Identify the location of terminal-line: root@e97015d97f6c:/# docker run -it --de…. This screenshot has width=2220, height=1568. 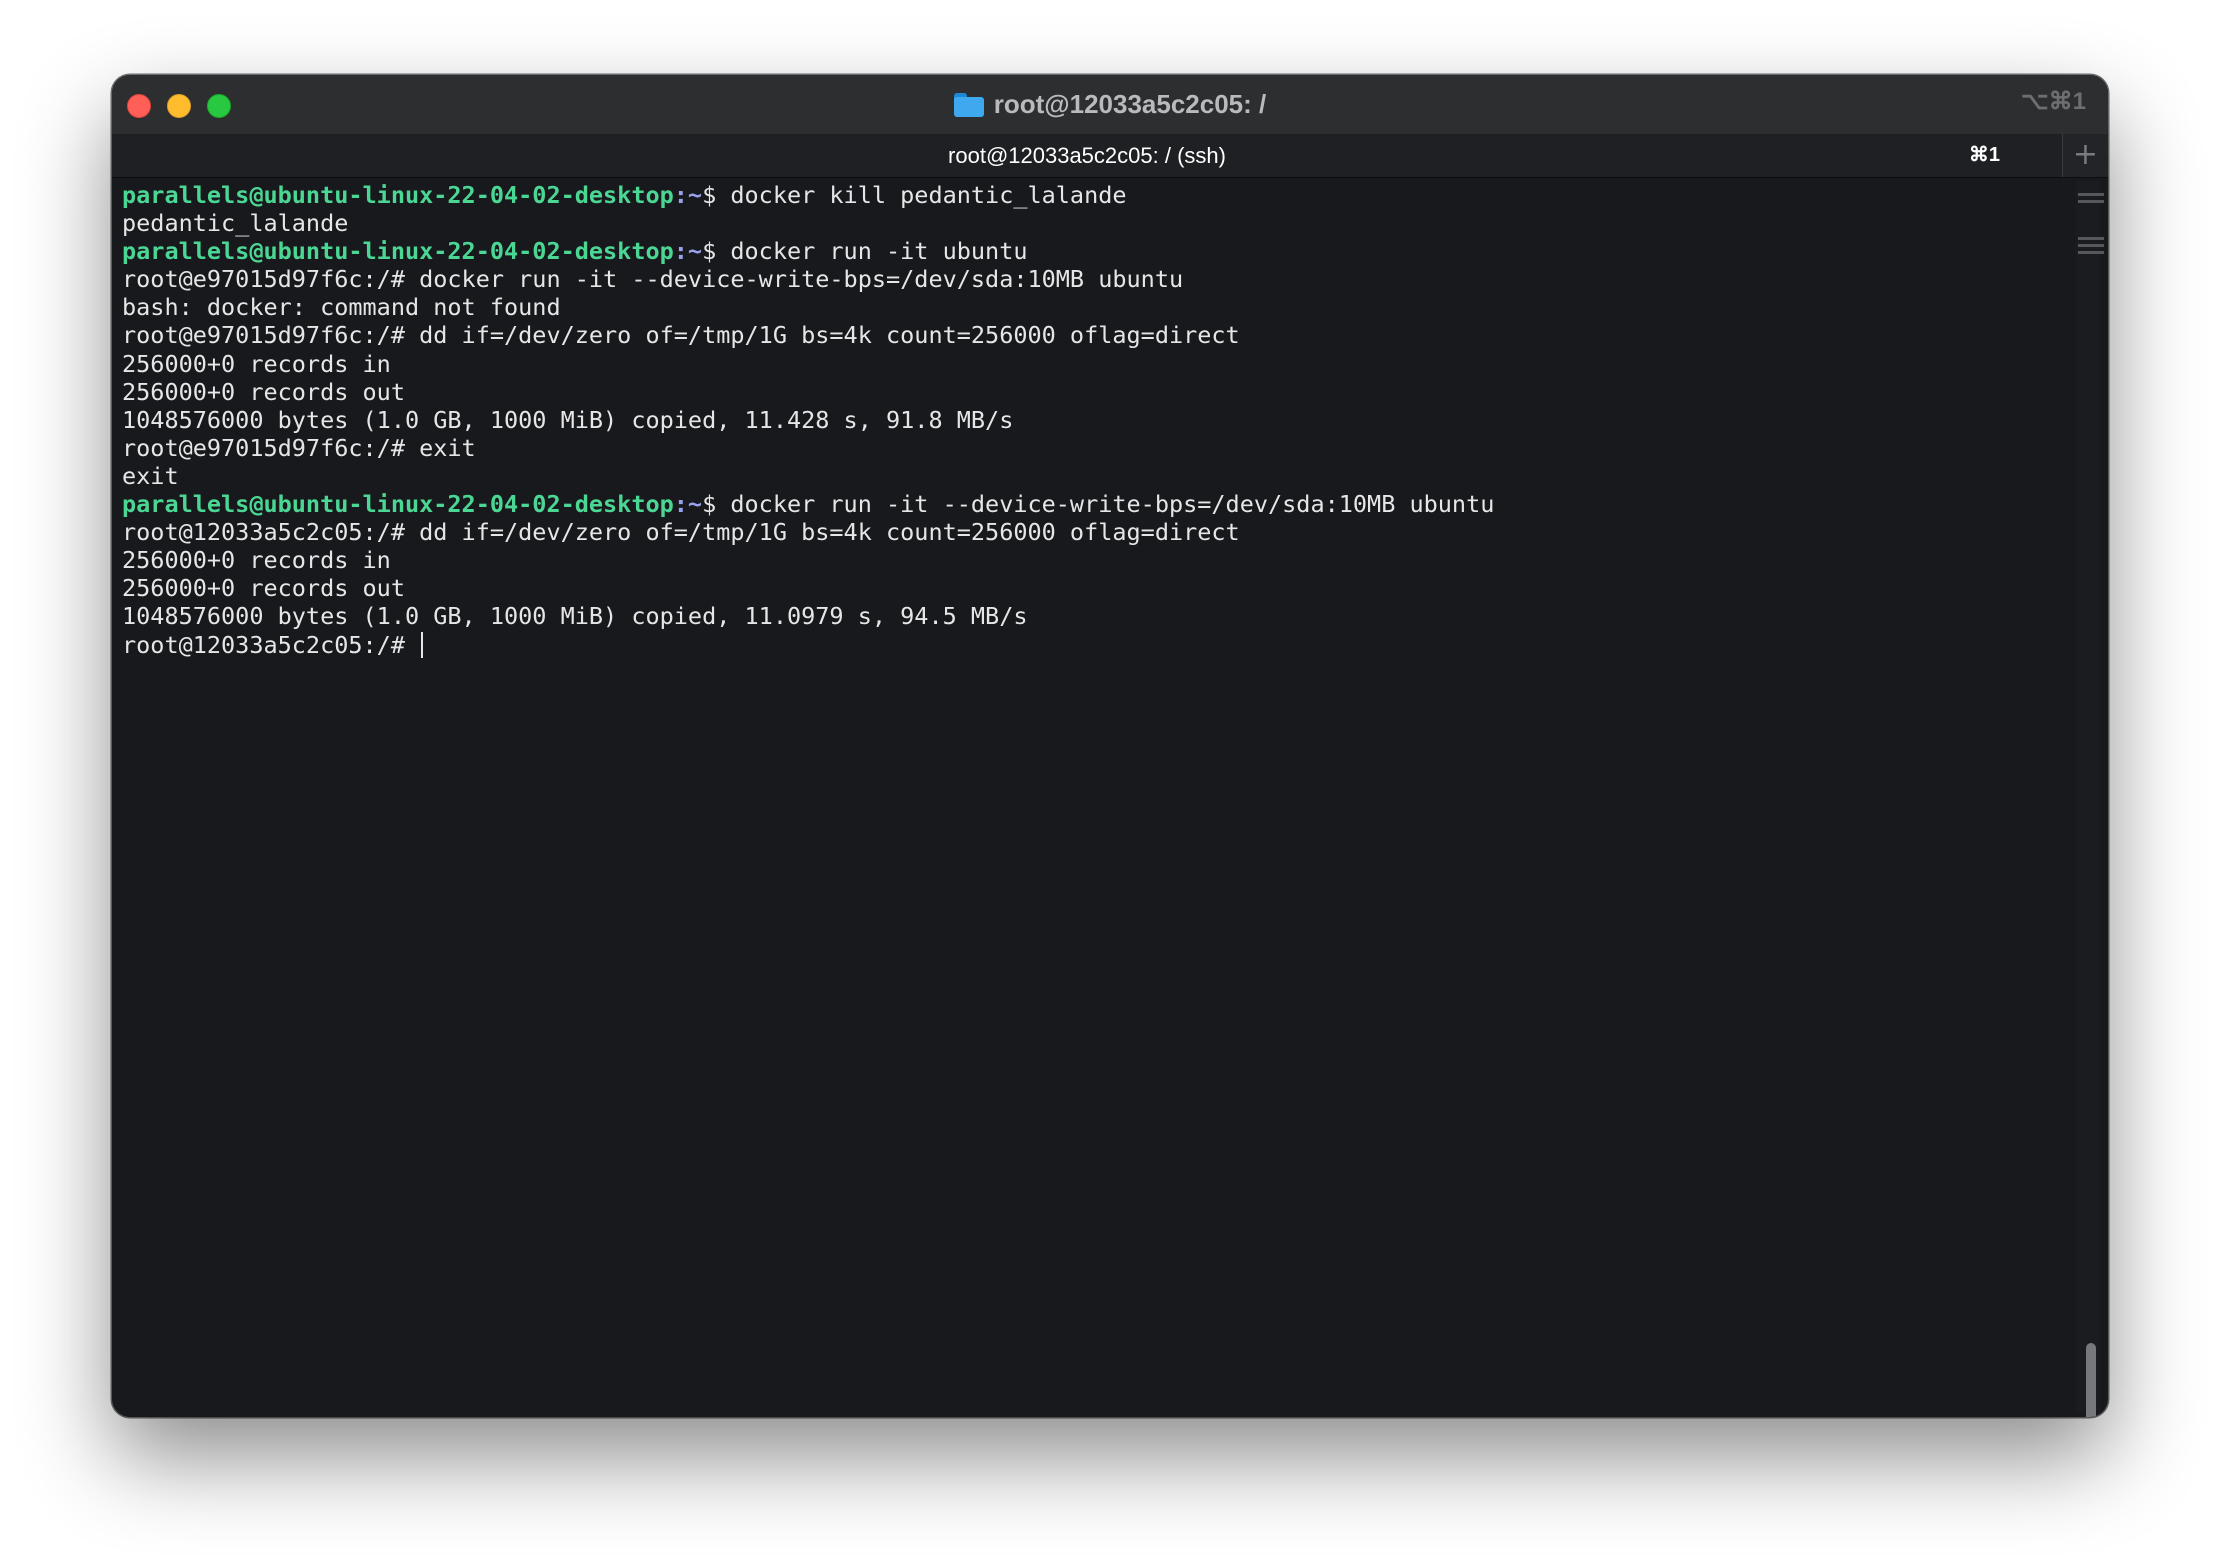
(1092, 279).